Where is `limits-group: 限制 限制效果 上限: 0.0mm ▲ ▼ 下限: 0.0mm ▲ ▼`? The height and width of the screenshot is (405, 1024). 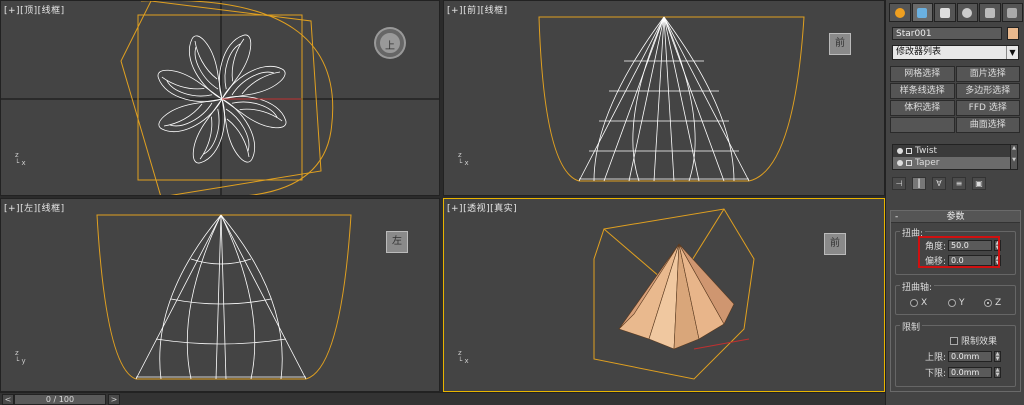 limits-group: 限制 限制效果 上限: 0.0mm ▲ ▼ 下限: 0.0mm ▲ ▼ is located at coordinates (955, 353).